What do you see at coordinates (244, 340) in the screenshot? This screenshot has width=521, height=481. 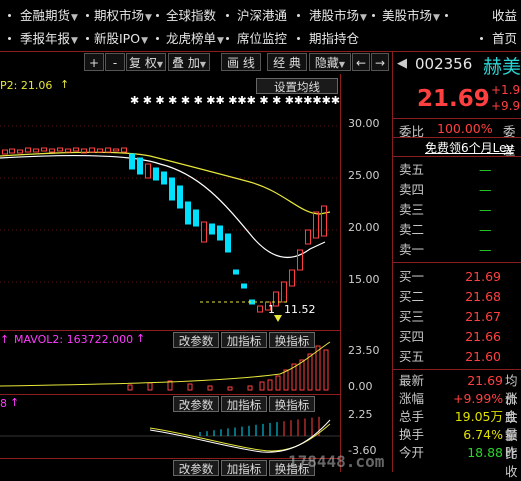 I see `volume-add-indicator-button: 加指标` at bounding box center [244, 340].